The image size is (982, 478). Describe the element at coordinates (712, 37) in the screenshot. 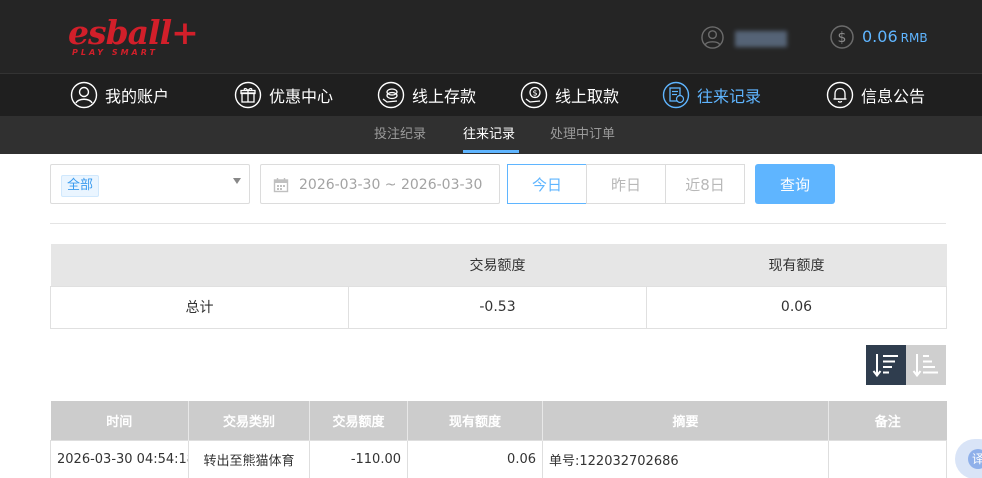

I see `user-icon` at that location.